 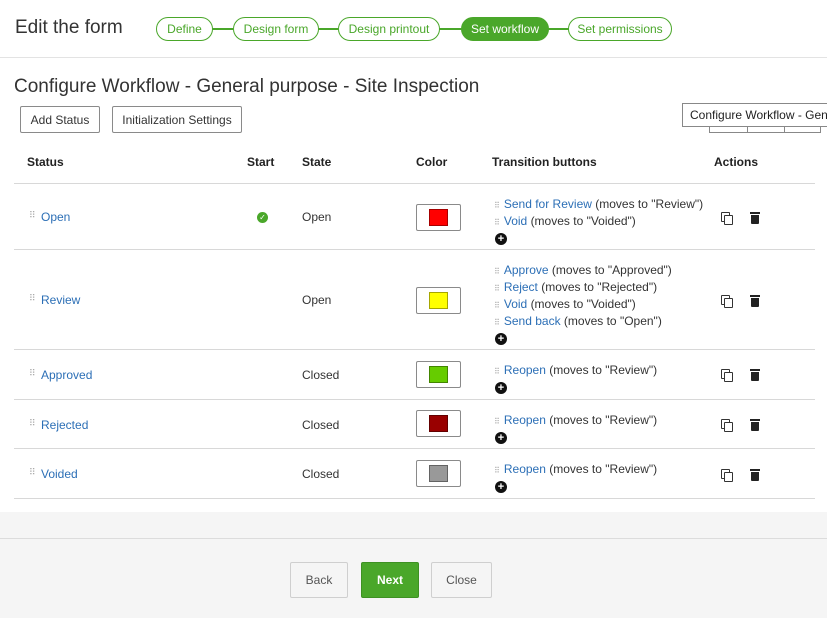 What do you see at coordinates (66, 375) in the screenshot?
I see `status-link: Approved` at bounding box center [66, 375].